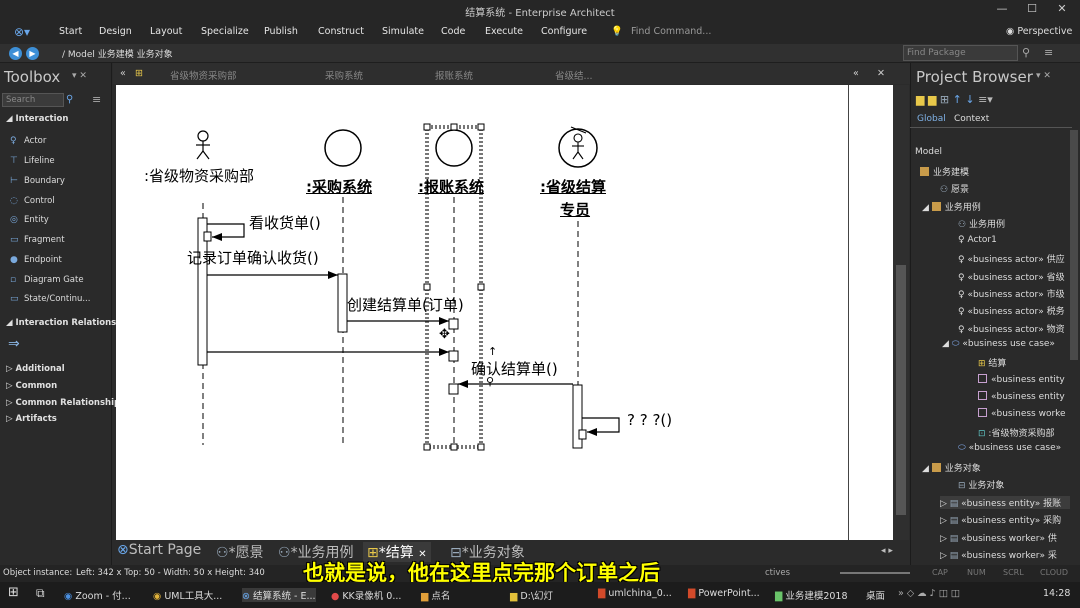 The width and height of the screenshot is (1080, 608). Describe the element at coordinates (954, 188) in the screenshot. I see `tree-item: ⚇ 愿景` at that location.